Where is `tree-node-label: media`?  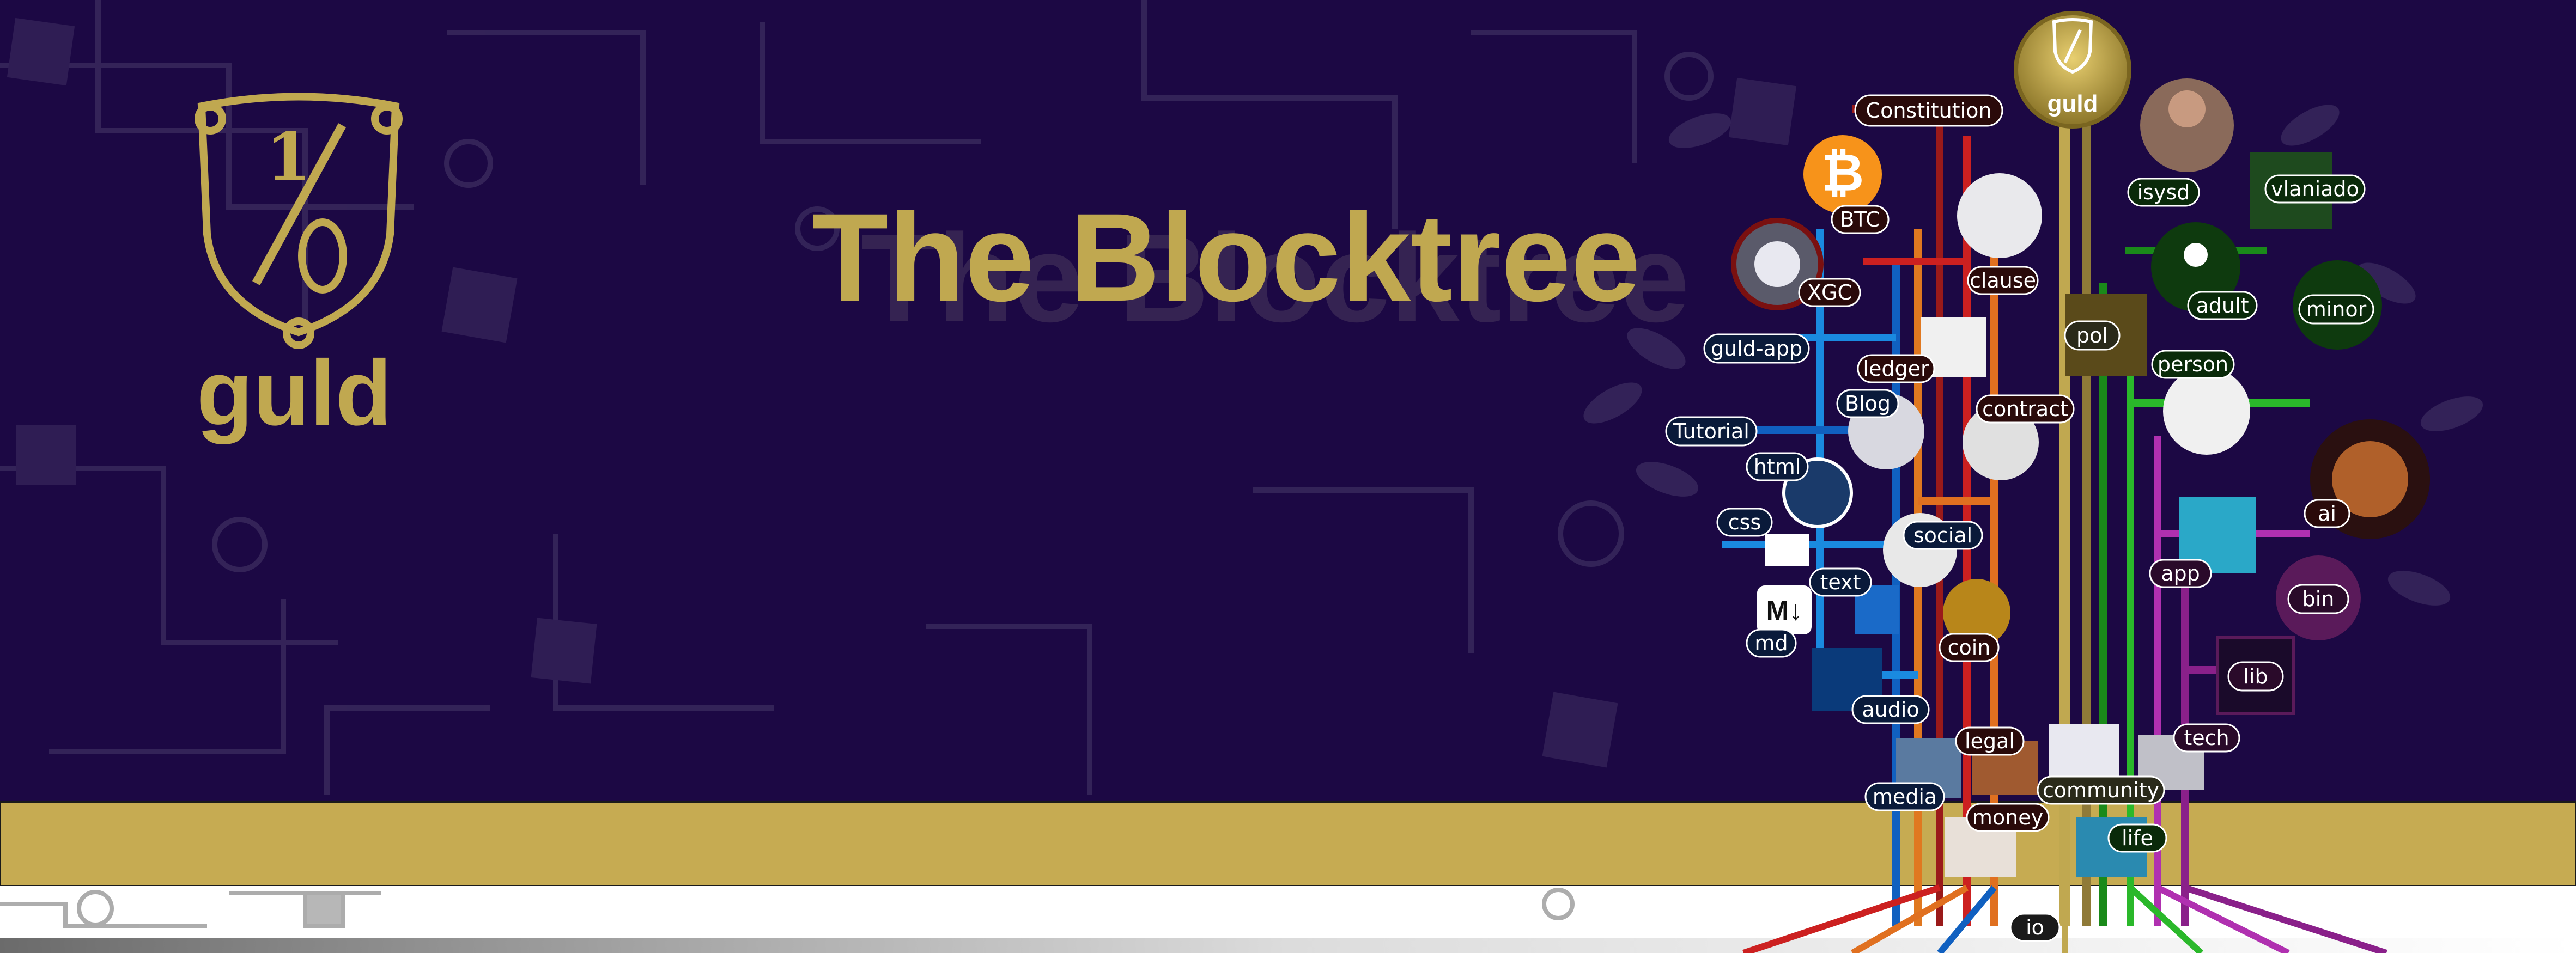 tree-node-label: media is located at coordinates (1905, 797).